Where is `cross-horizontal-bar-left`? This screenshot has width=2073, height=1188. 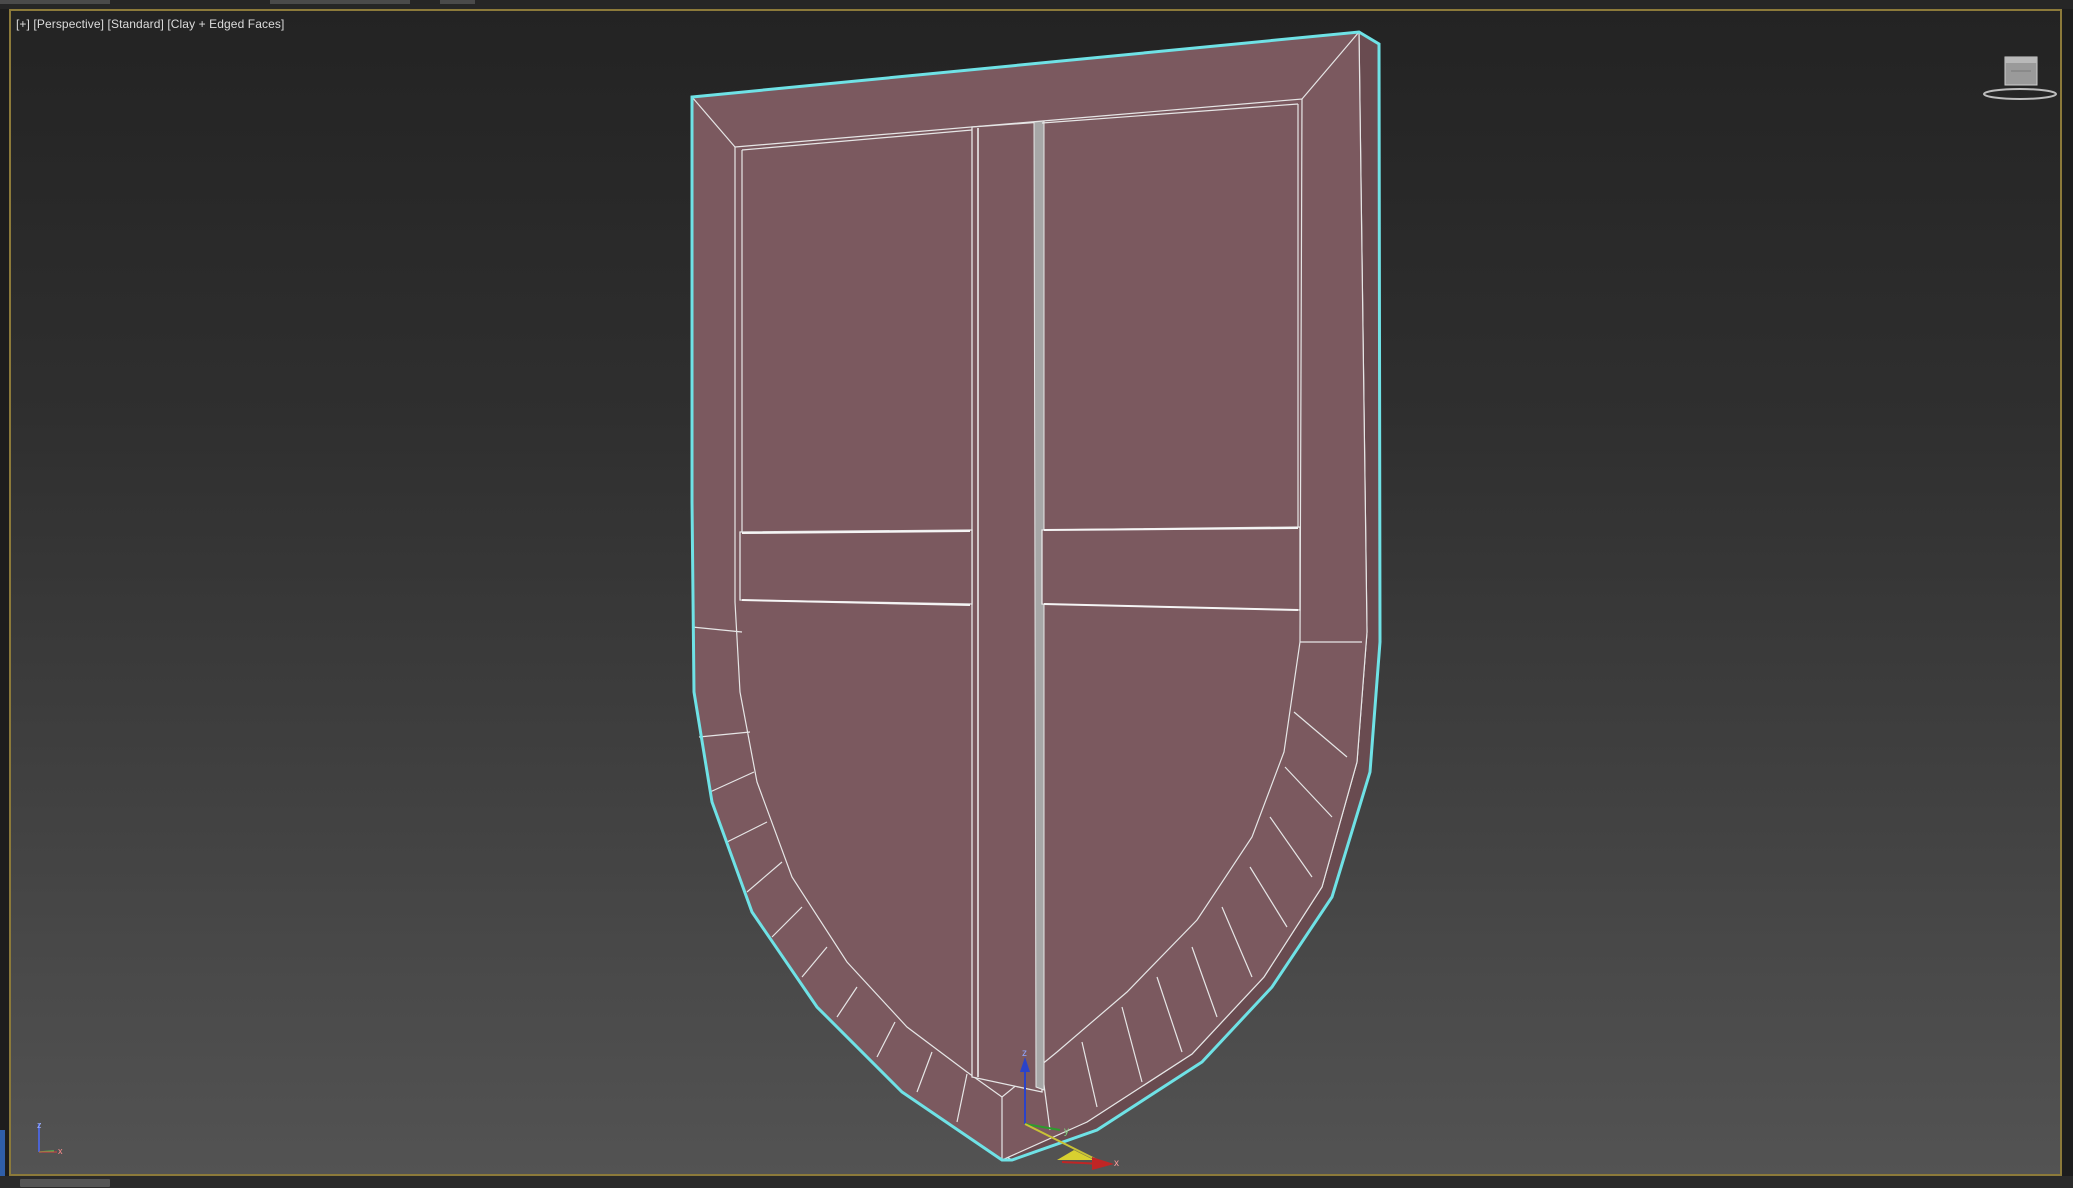 cross-horizontal-bar-left is located at coordinates (856, 567).